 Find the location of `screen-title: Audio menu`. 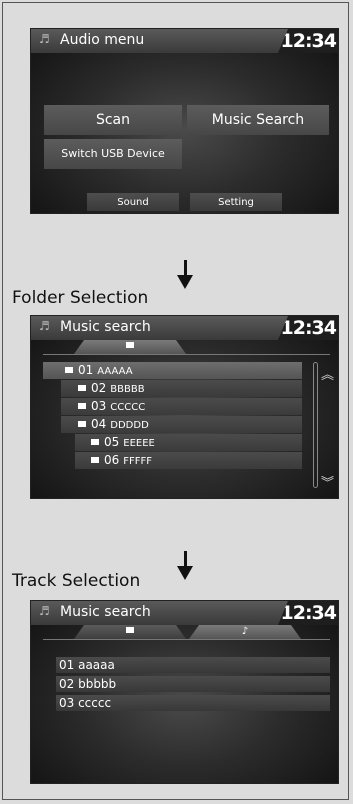

screen-title: Audio menu is located at coordinates (102, 40).